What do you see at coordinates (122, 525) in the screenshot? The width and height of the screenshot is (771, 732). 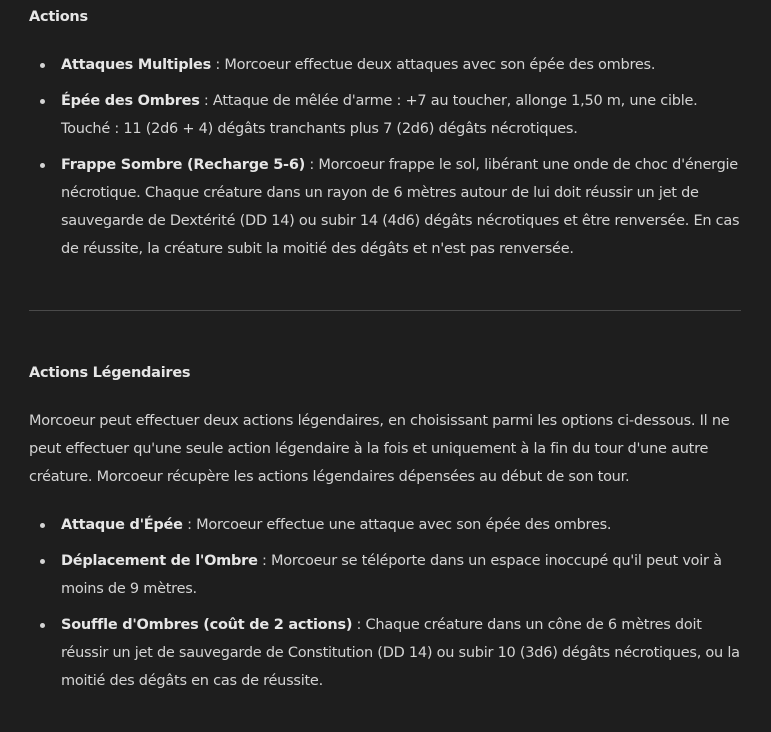 I see `item-name: Attaque d'Épée` at bounding box center [122, 525].